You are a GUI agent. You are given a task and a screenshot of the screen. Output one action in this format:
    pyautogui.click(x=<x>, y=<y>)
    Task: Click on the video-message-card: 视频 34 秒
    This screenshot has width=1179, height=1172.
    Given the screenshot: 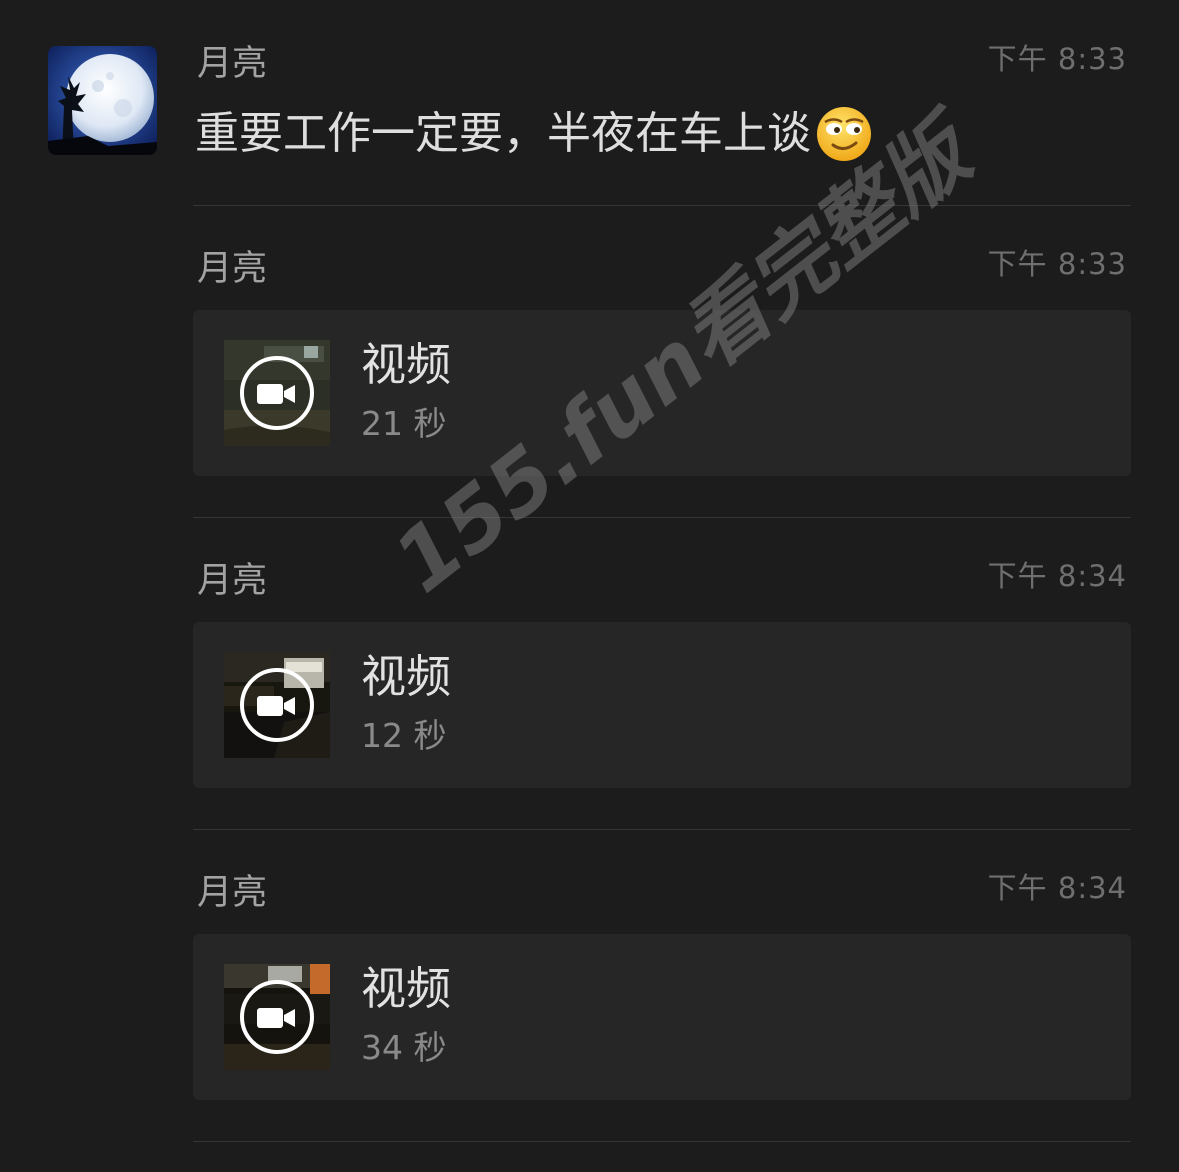 What is the action you would take?
    pyautogui.click(x=662, y=1017)
    